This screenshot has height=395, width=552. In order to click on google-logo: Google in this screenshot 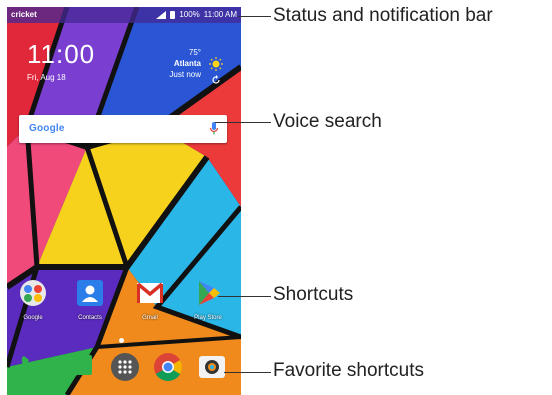, I will do `click(47, 128)`.